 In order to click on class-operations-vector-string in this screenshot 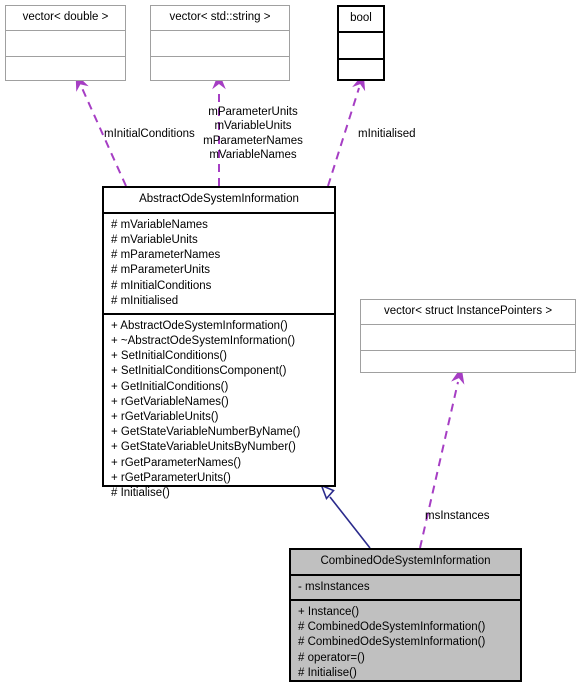, I will do `click(220, 69)`.